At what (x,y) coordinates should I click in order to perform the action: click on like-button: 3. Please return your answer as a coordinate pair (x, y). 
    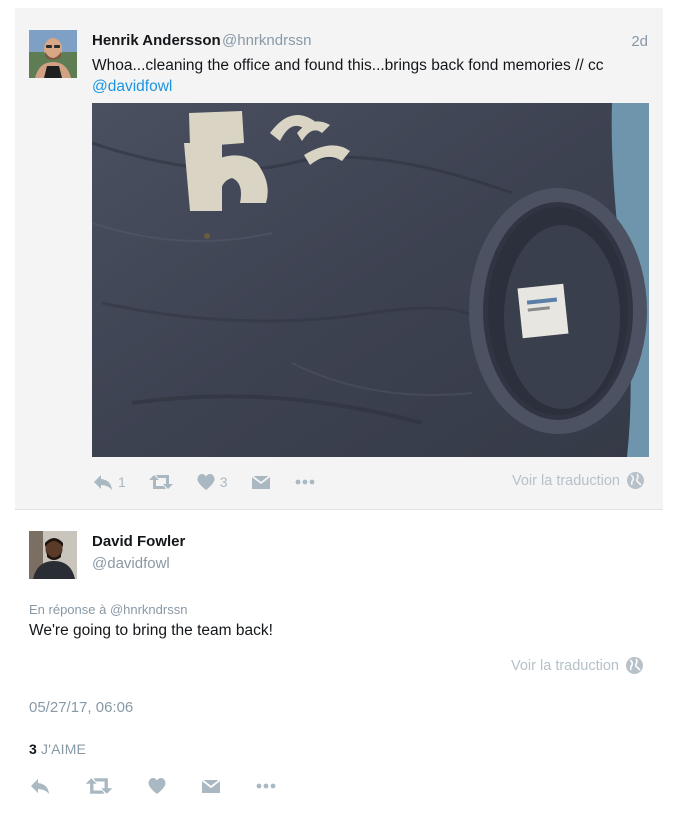
    Looking at the image, I should click on (212, 482).